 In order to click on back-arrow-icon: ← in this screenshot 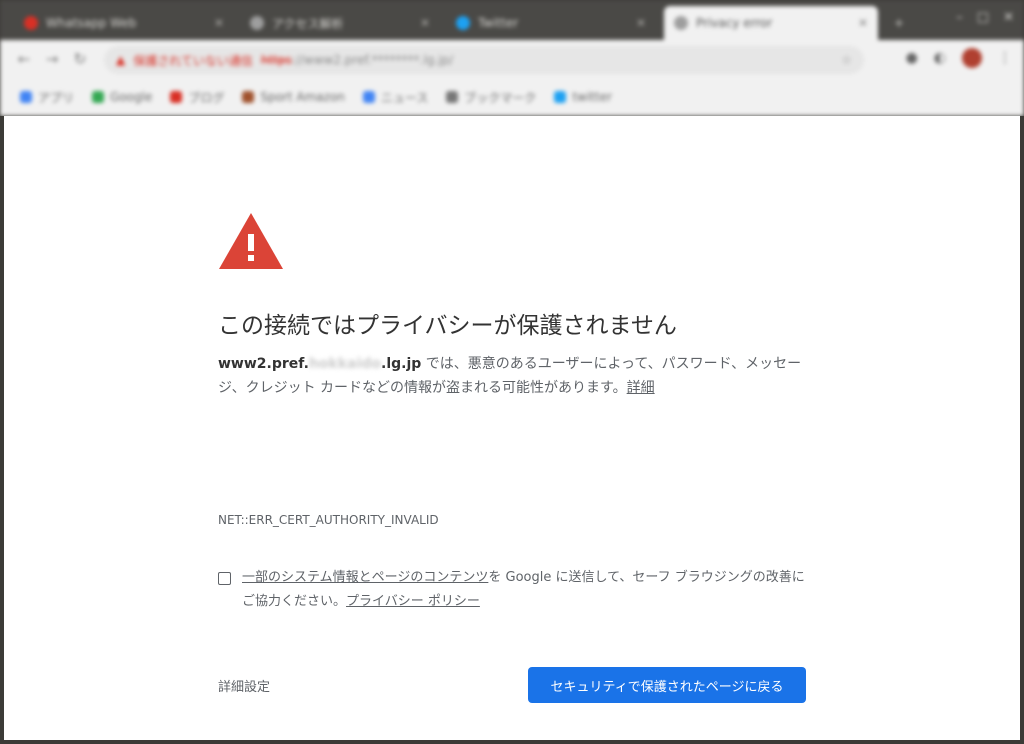, I will do `click(24, 59)`.